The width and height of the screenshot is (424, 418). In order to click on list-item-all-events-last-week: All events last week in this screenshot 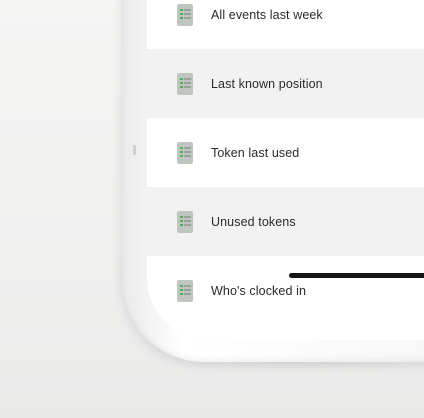, I will do `click(285, 24)`.